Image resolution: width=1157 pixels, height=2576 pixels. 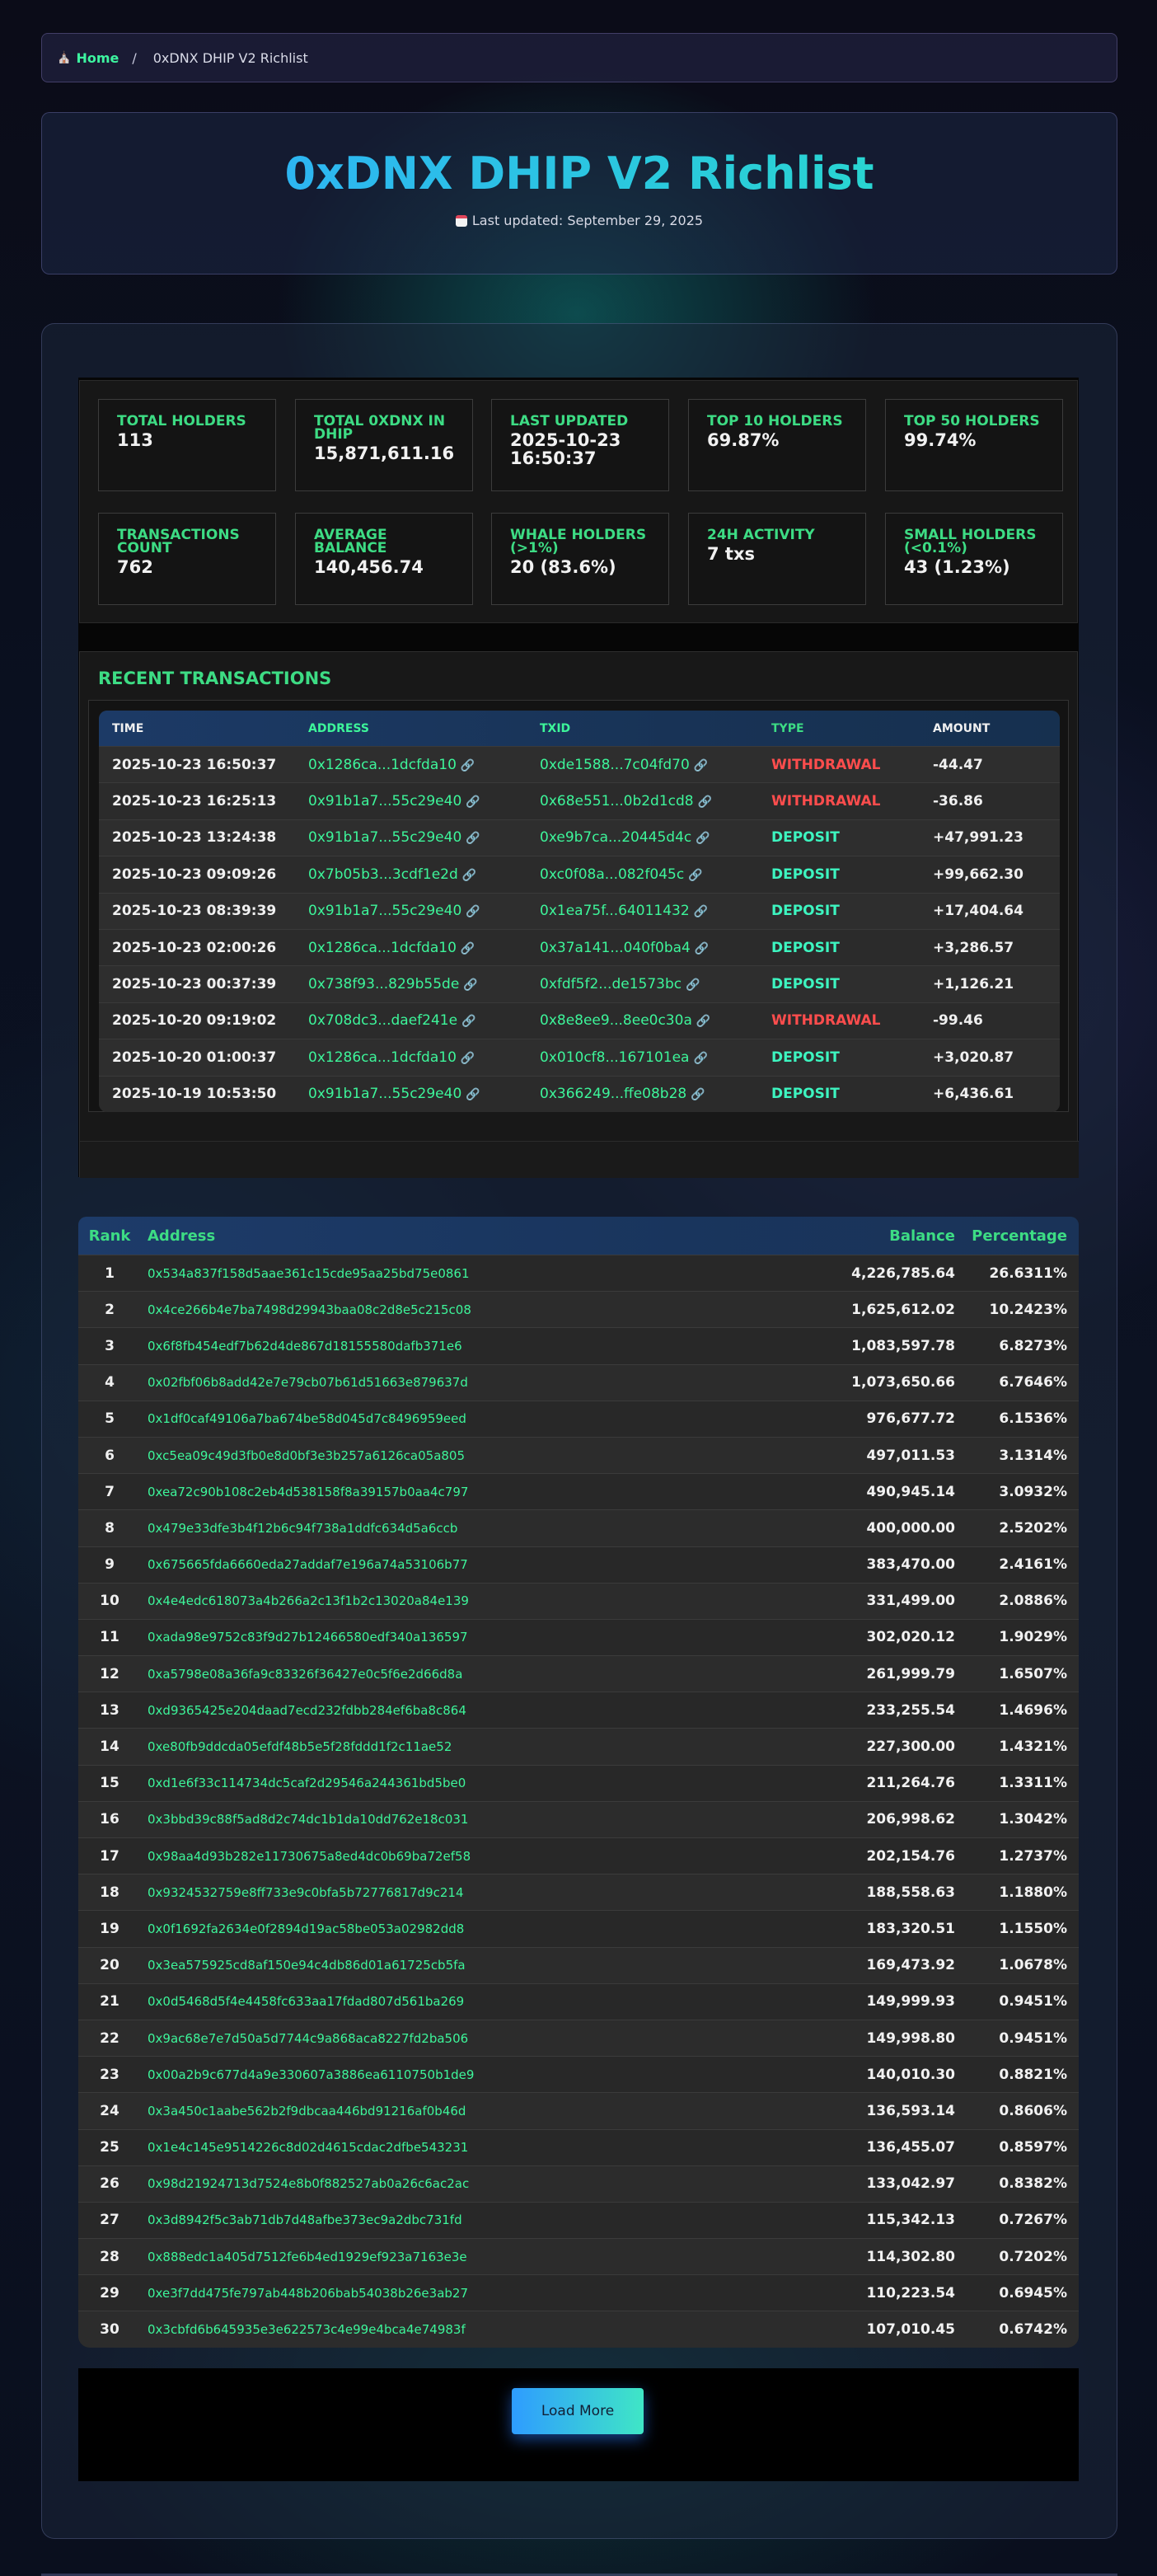 What do you see at coordinates (489, 1236) in the screenshot?
I see `col-address: Address` at bounding box center [489, 1236].